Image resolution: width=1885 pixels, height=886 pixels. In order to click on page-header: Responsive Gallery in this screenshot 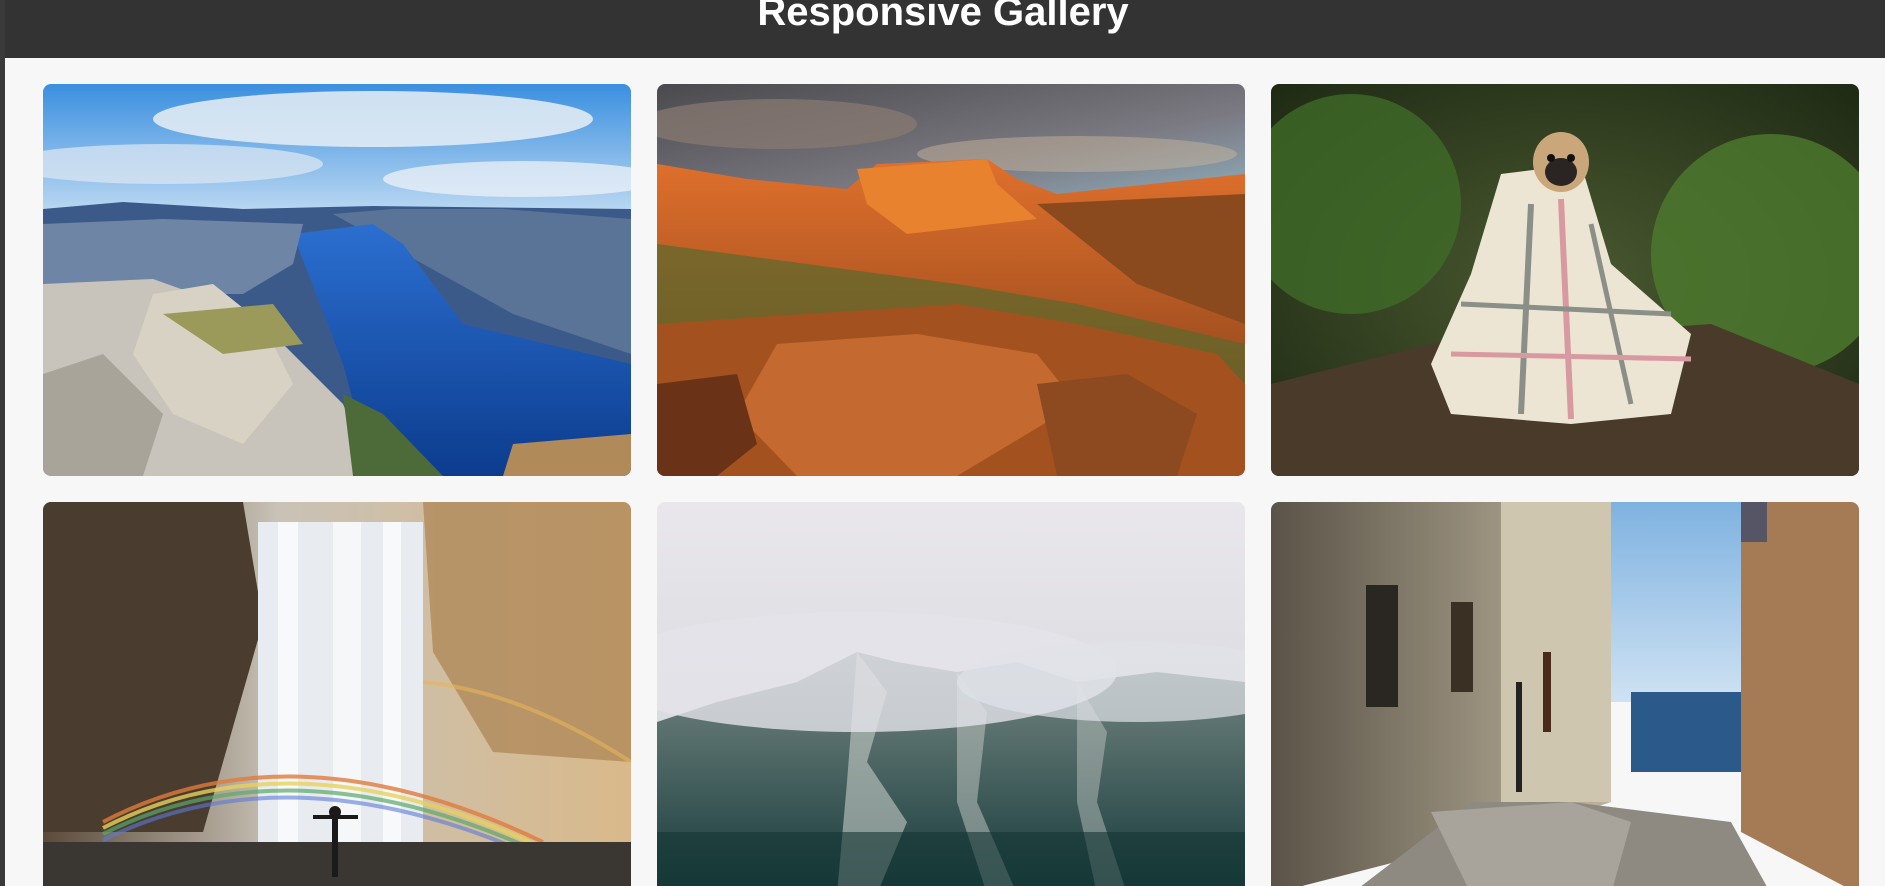, I will do `click(945, 29)`.